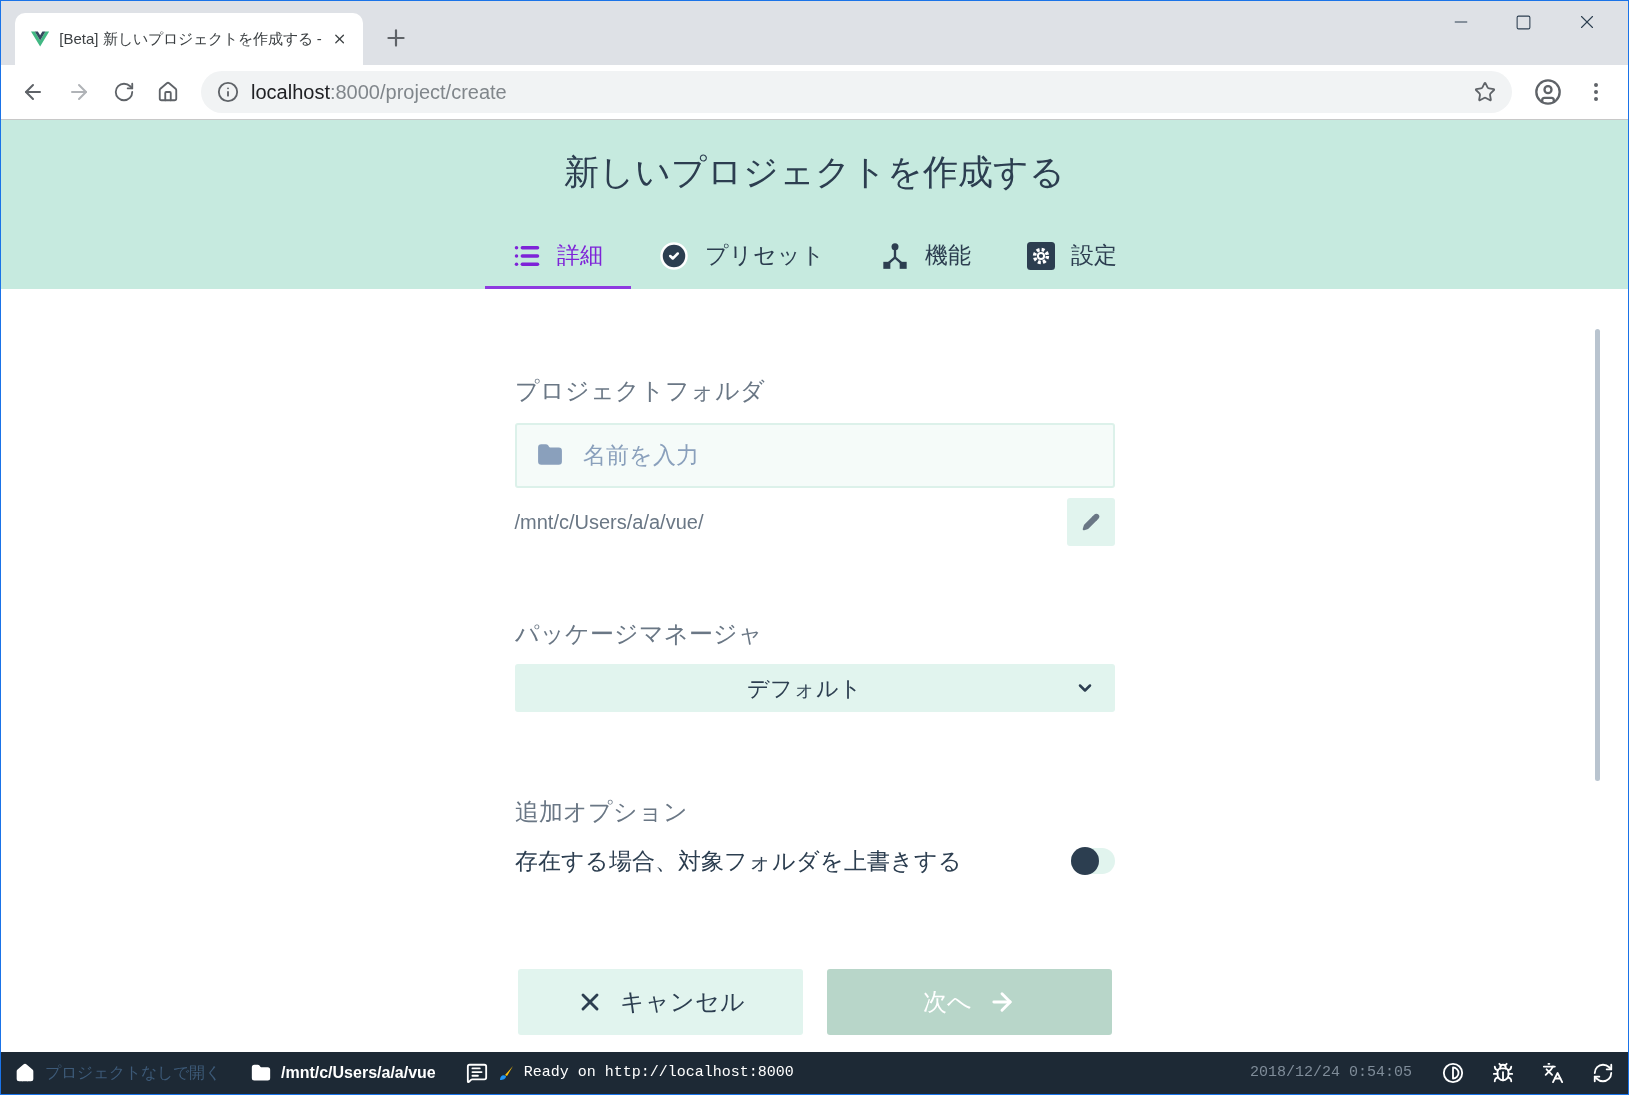 Image resolution: width=1629 pixels, height=1095 pixels. I want to click on log-icon, so click(476, 1073).